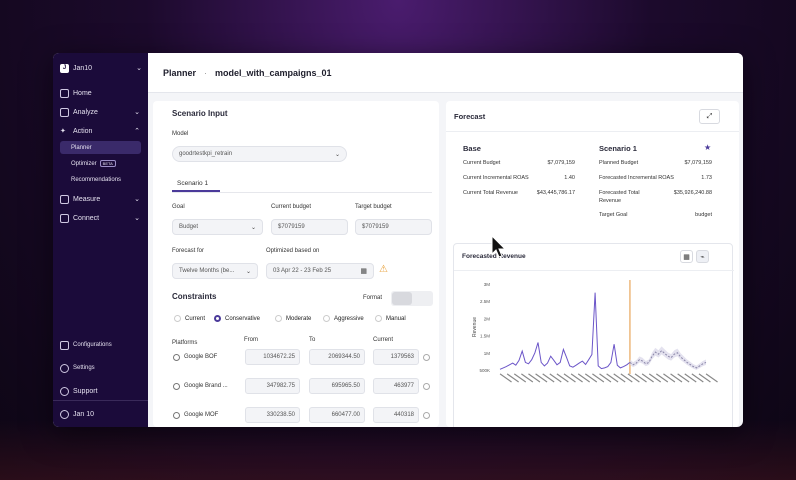 The image size is (796, 480). Describe the element at coordinates (475, 327) in the screenshot. I see `y-axis-label: Revenue` at that location.